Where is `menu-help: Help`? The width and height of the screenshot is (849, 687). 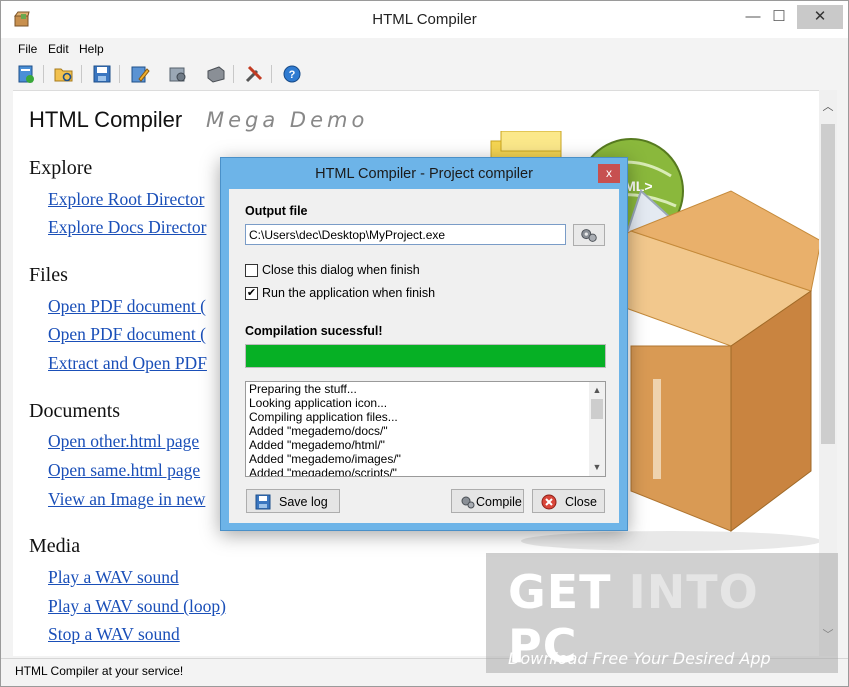
menu-help: Help is located at coordinates (91, 49).